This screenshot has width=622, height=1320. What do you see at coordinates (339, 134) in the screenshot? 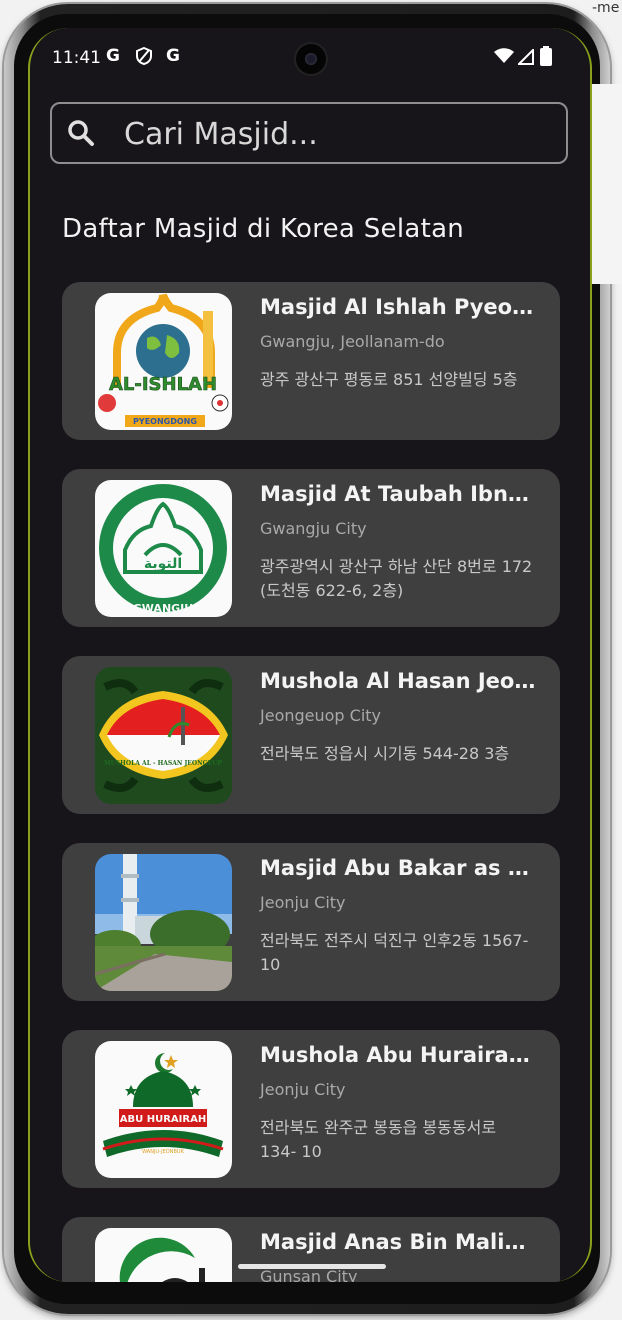
I see `search-input` at bounding box center [339, 134].